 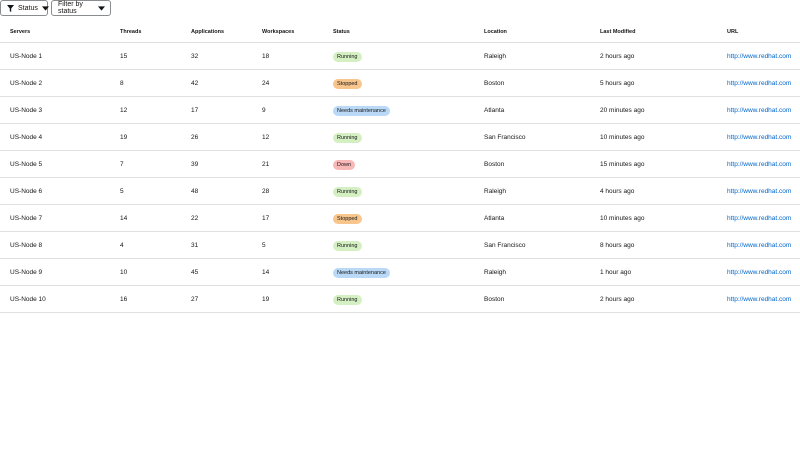 What do you see at coordinates (297, 83) in the screenshot?
I see `cell-workspaces: 24` at bounding box center [297, 83].